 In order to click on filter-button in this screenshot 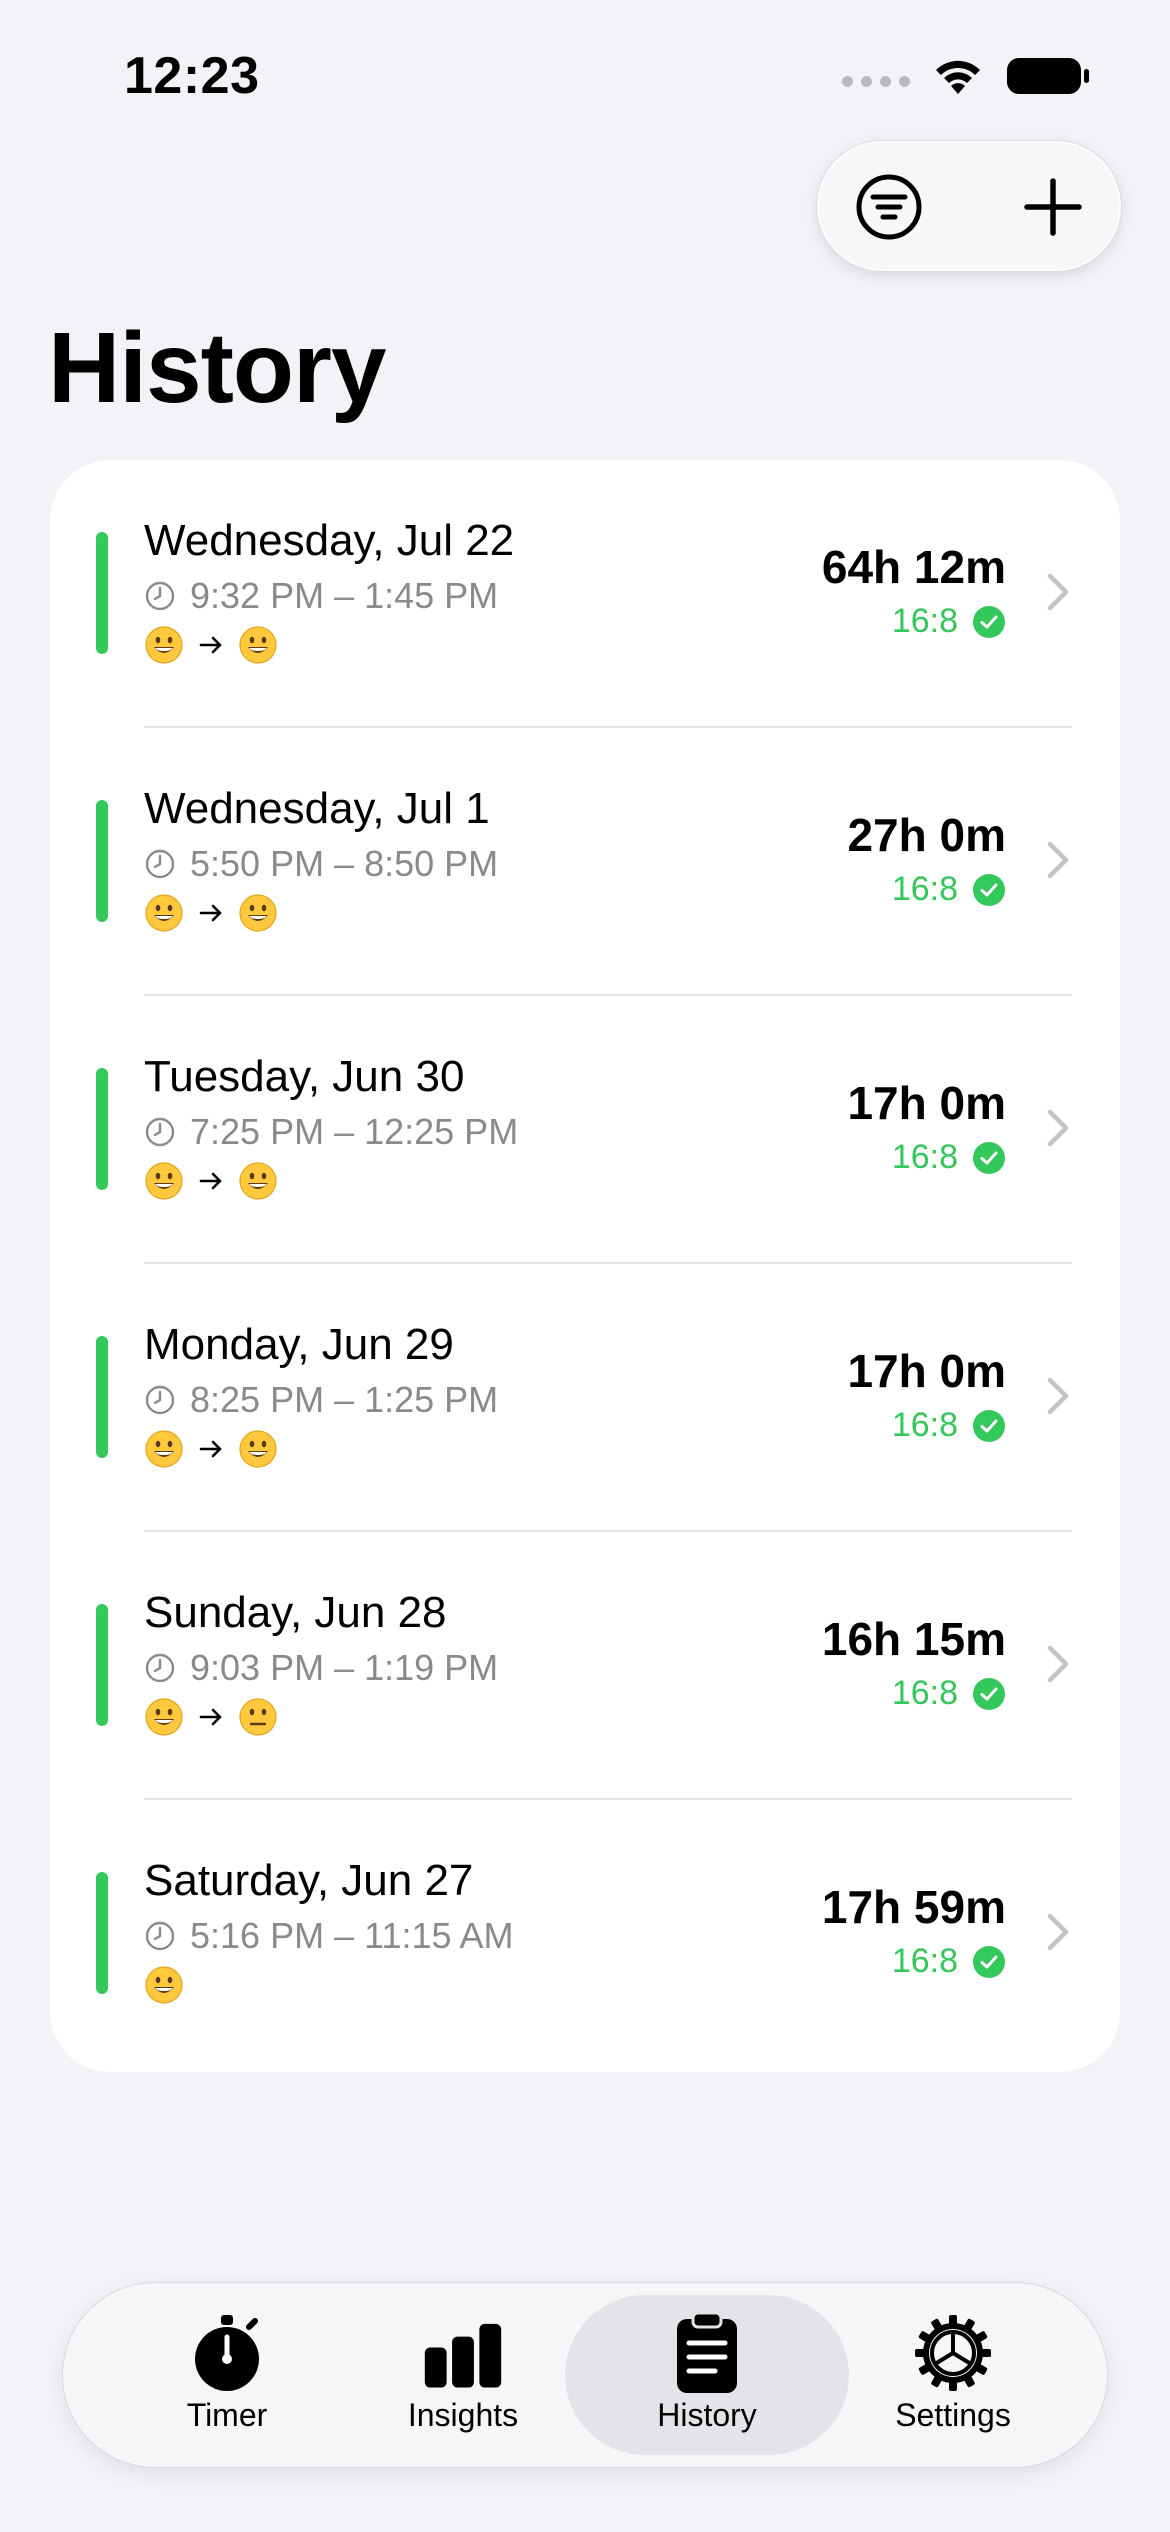, I will do `click(889, 207)`.